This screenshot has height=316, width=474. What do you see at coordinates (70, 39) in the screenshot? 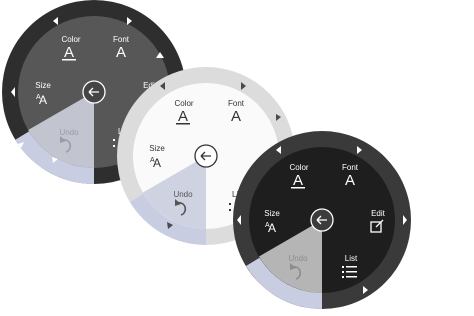
I see `menu-1-color-label: Color` at bounding box center [70, 39].